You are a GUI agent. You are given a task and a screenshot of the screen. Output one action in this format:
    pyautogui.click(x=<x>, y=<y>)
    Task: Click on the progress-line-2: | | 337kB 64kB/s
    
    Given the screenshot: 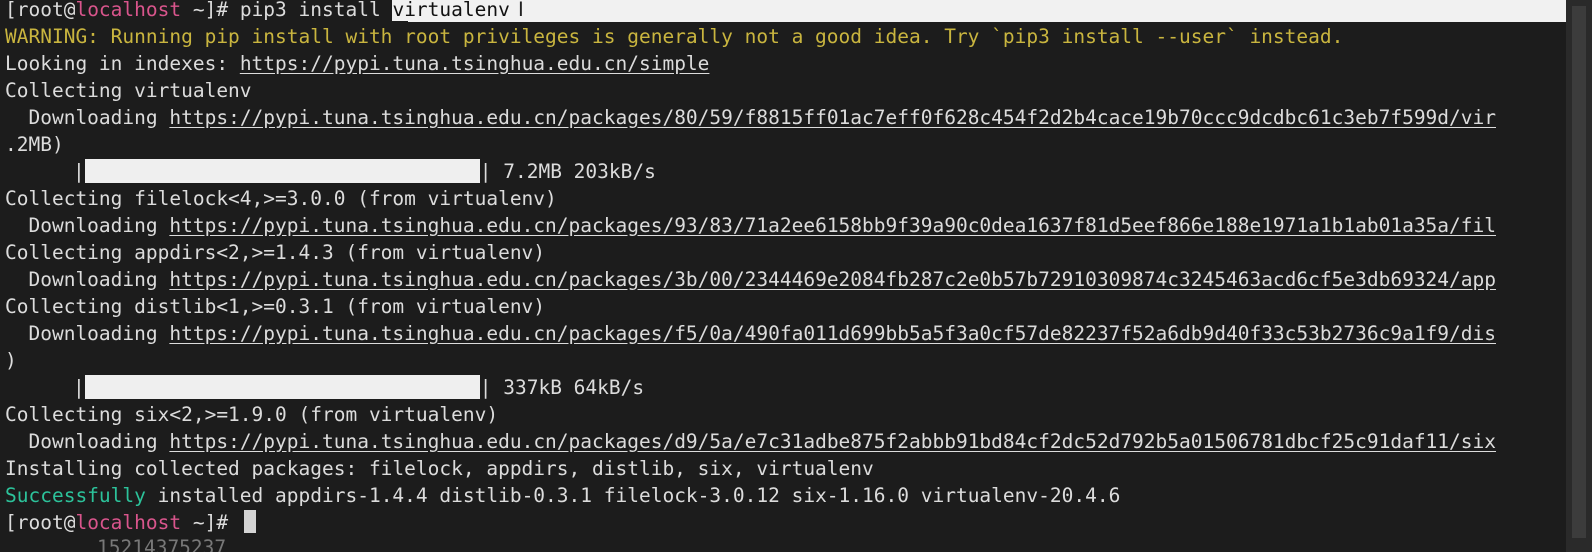 What is the action you would take?
    pyautogui.click(x=324, y=387)
    